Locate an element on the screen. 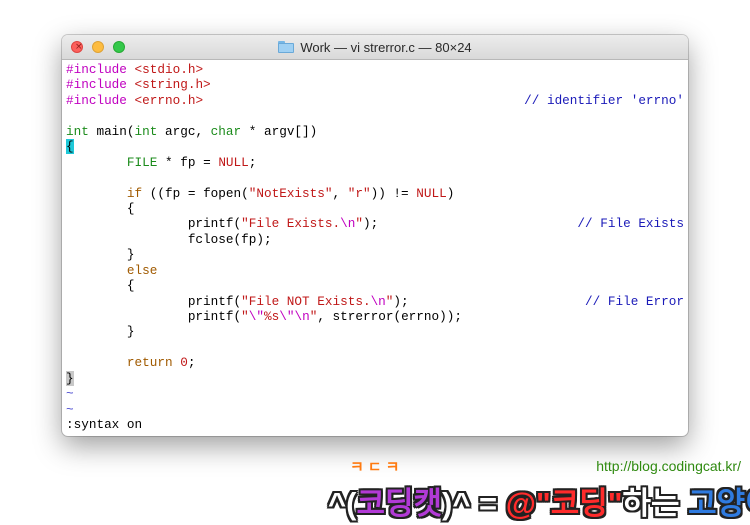 Image resolution: width=750 pixels, height=525 pixels. window-title-text: Work — vi strerror.c — 80×24 is located at coordinates (386, 47).